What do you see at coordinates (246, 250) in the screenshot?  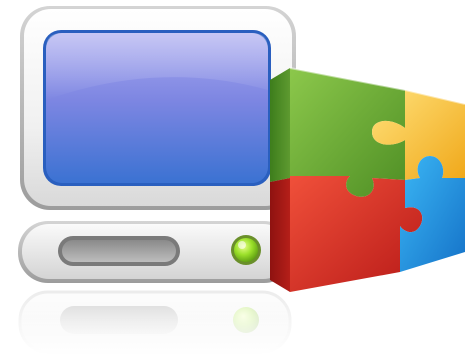 I see `power-led-icon` at bounding box center [246, 250].